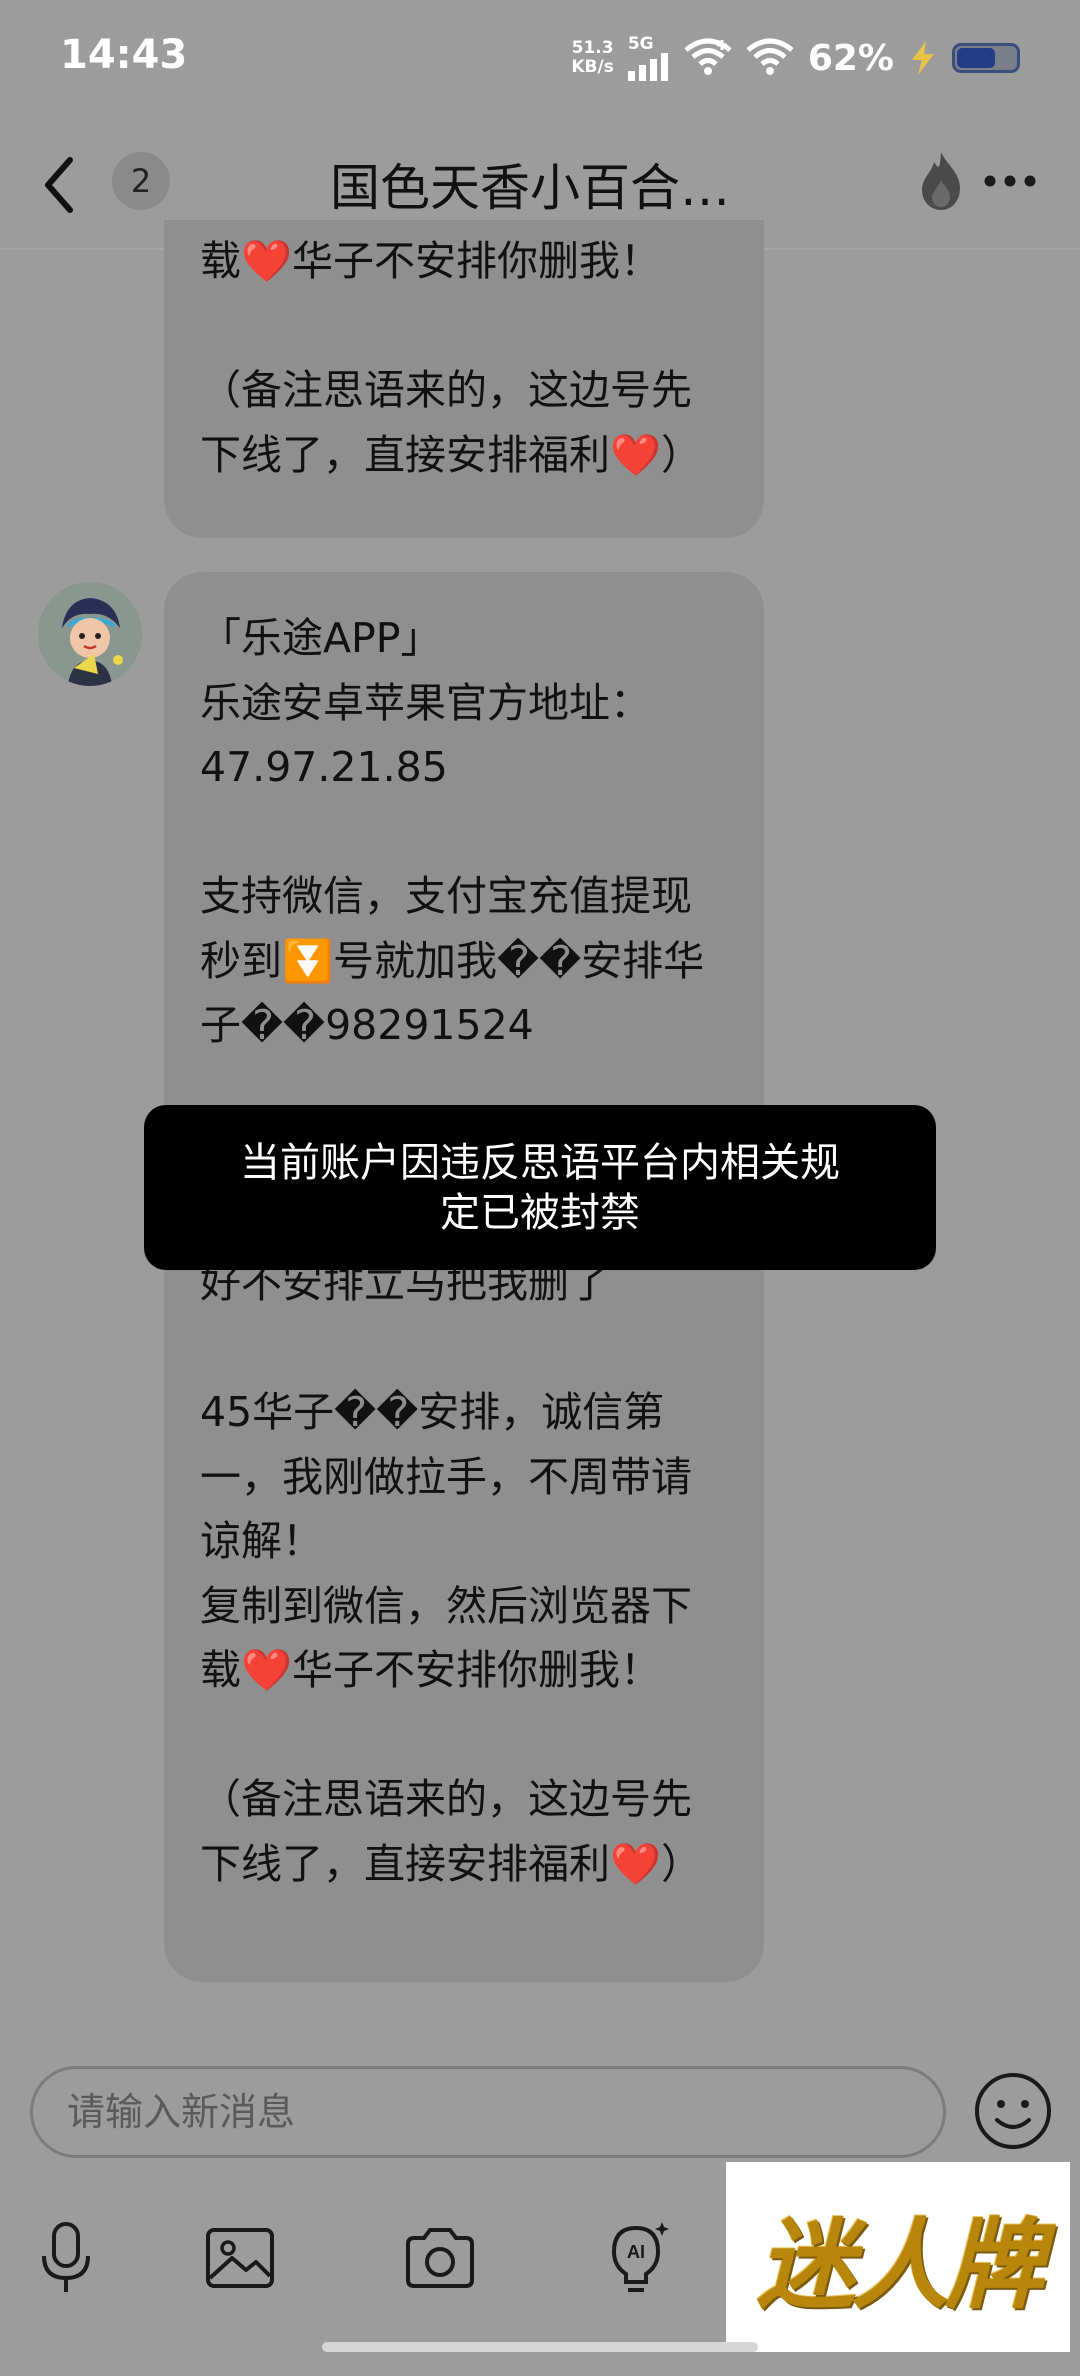 This screenshot has width=1080, height=2376. I want to click on more-icon, so click(1010, 181).